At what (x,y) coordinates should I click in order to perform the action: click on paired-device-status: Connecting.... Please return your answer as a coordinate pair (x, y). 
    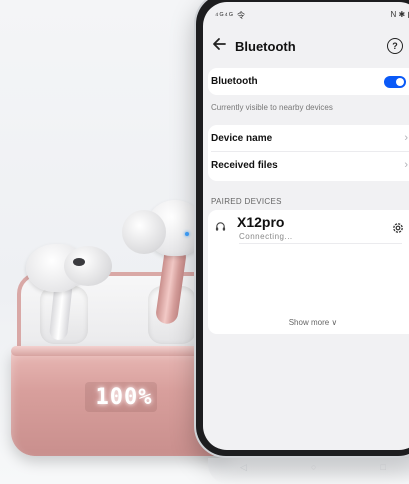
    Looking at the image, I should click on (266, 236).